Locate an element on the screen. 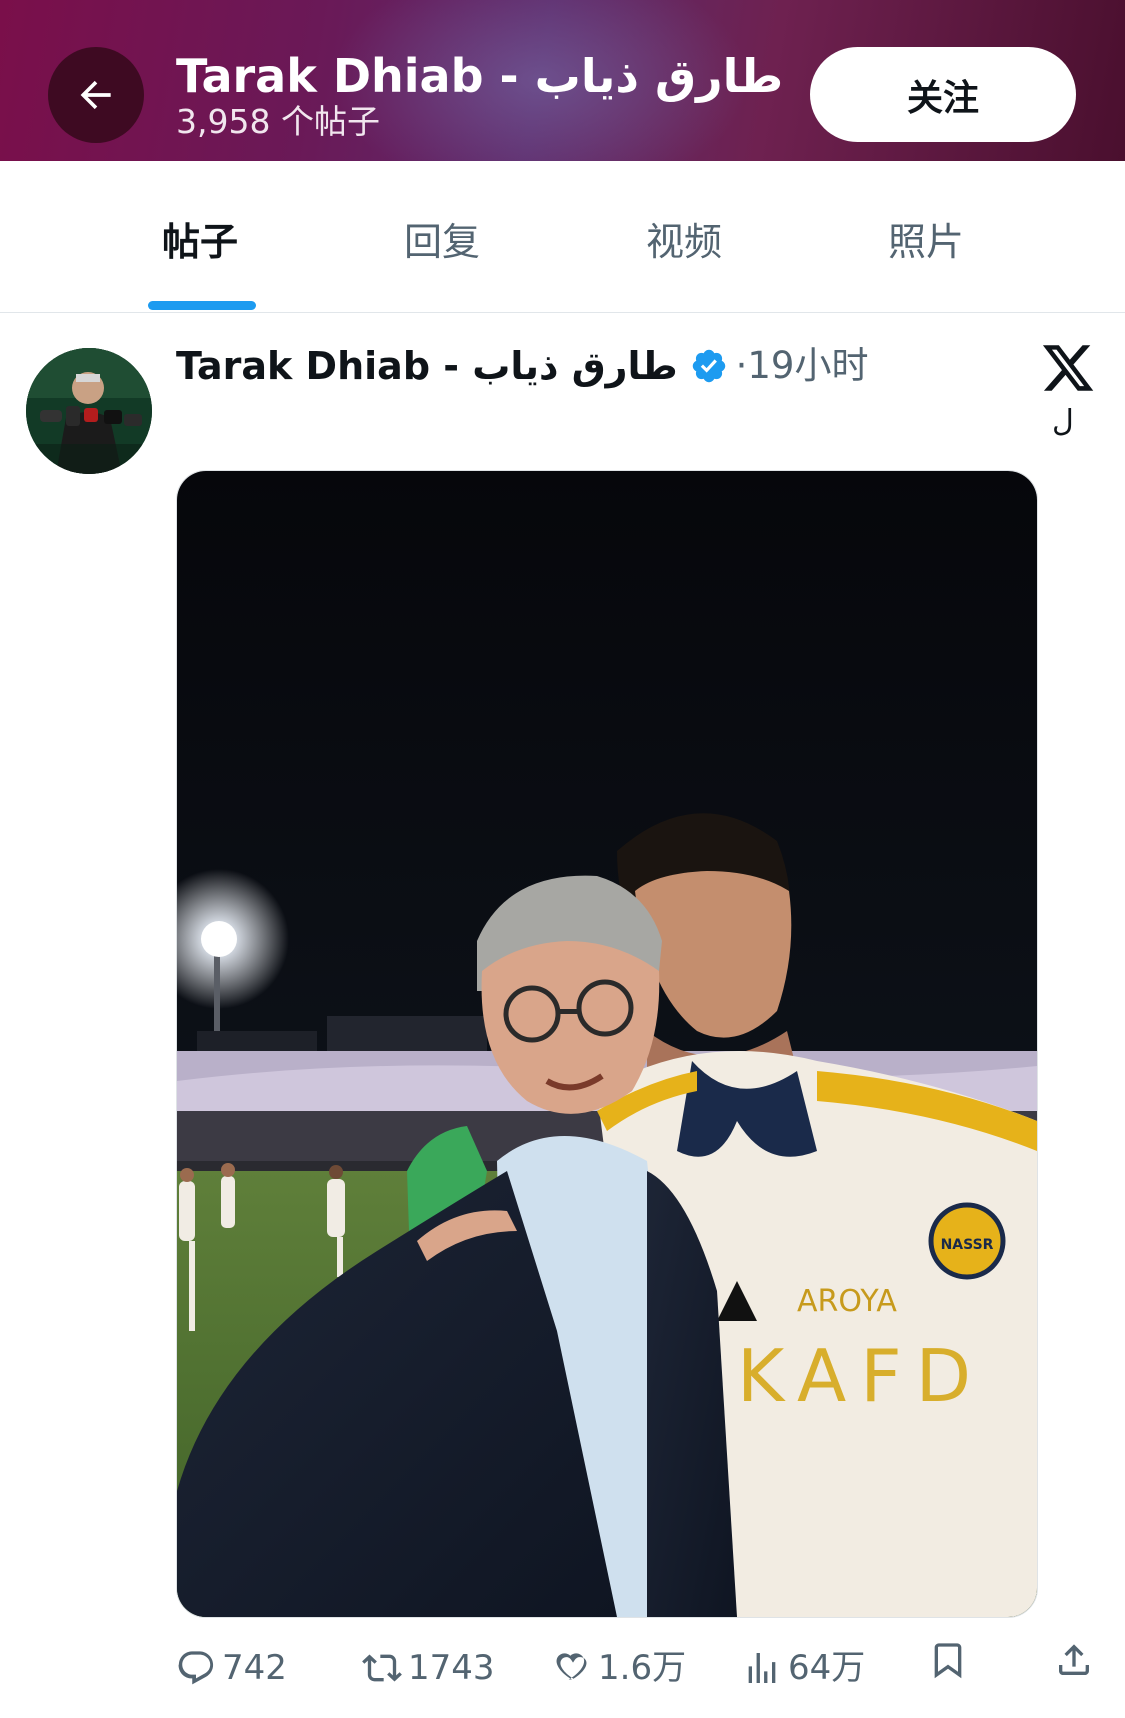 The width and height of the screenshot is (1125, 1718). tab-videos: 视频 is located at coordinates (684, 242).